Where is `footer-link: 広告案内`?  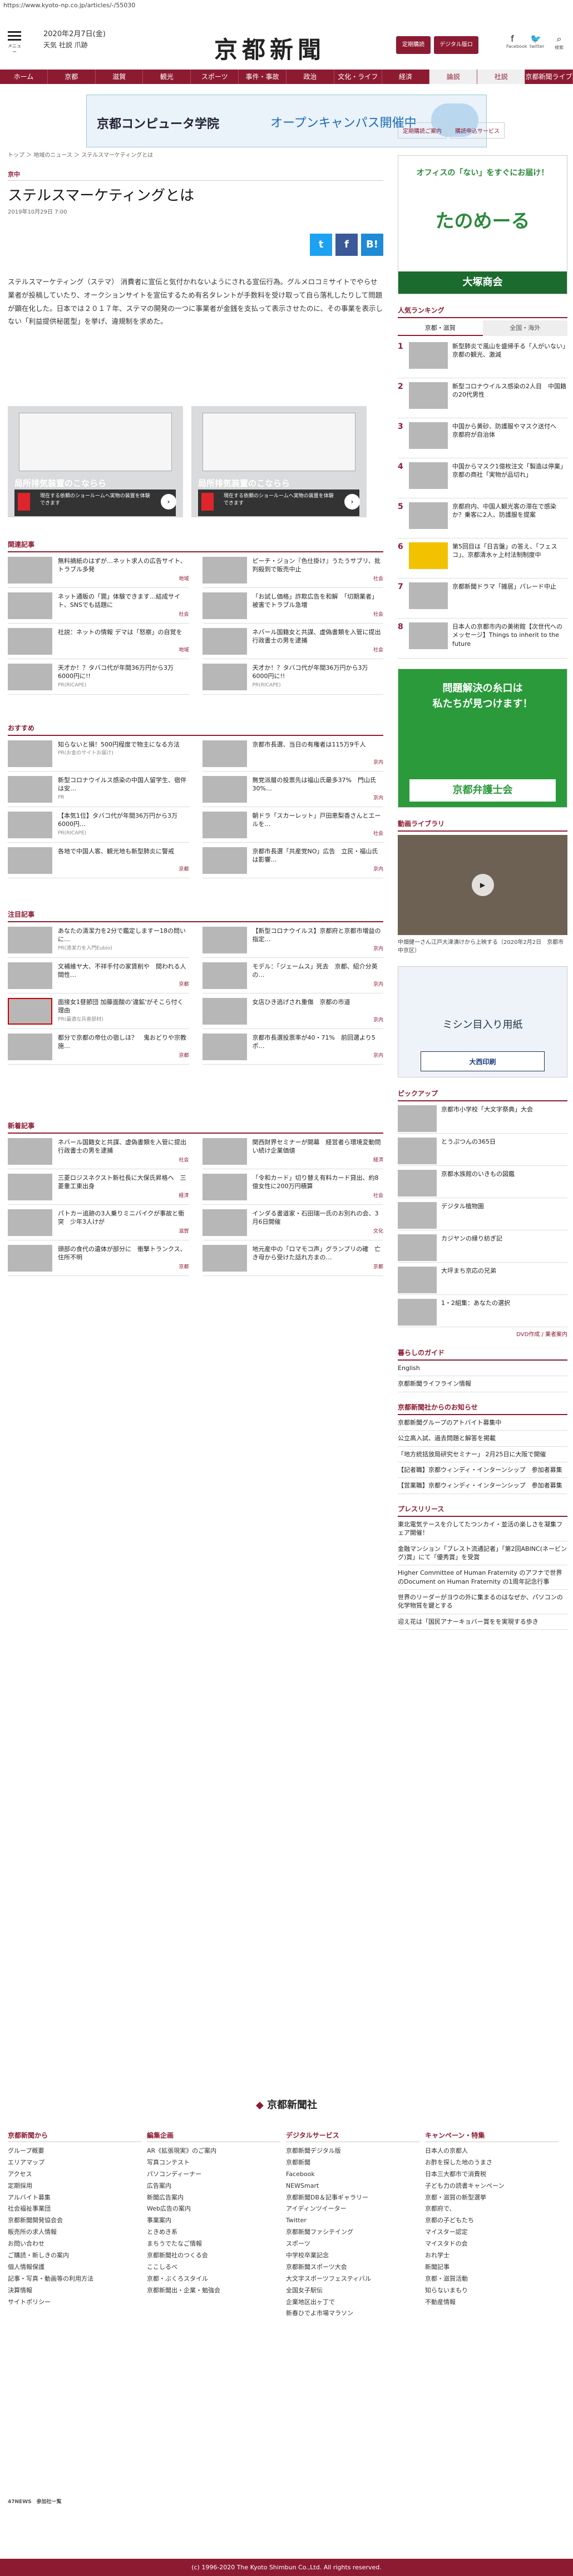
footer-link: 広告案内 is located at coordinates (213, 2186).